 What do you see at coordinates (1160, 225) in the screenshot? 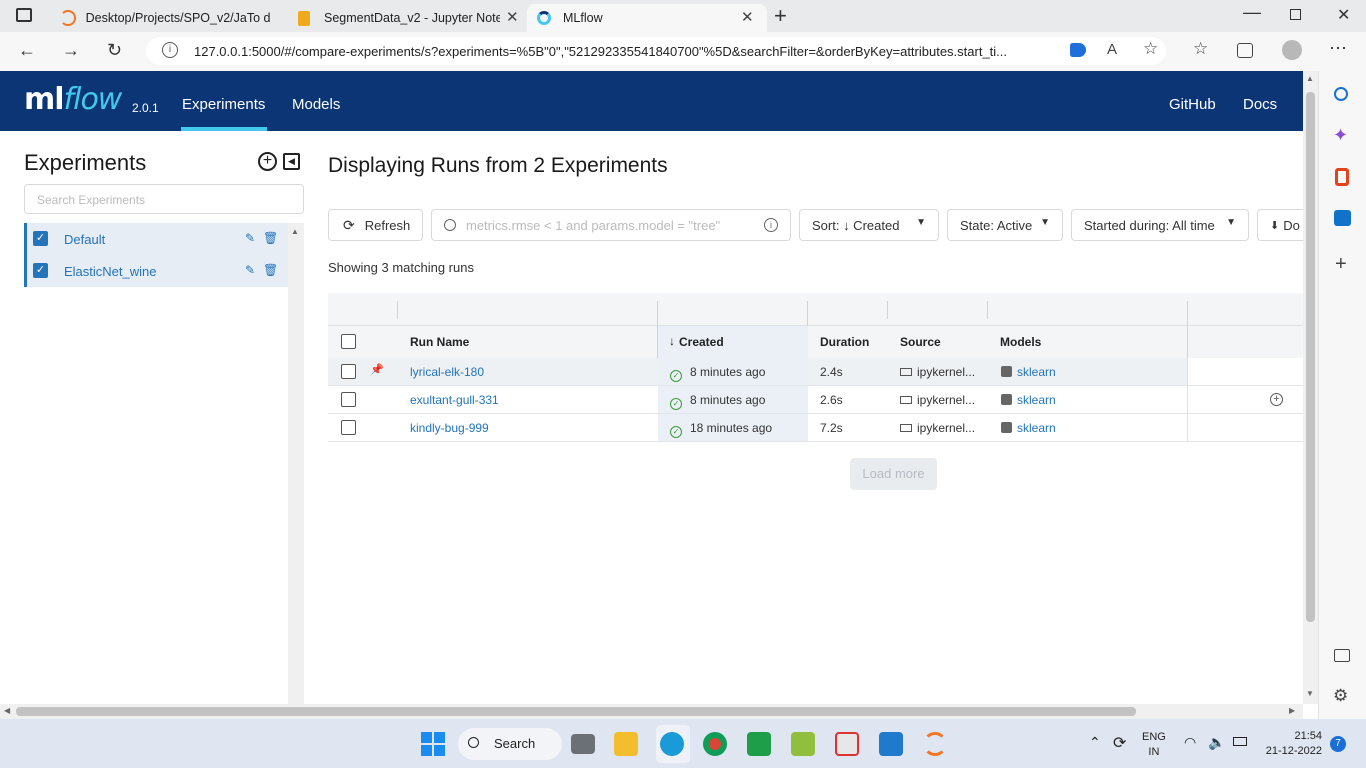
I see `started-during-dropdown: Started during: All time ▼` at bounding box center [1160, 225].